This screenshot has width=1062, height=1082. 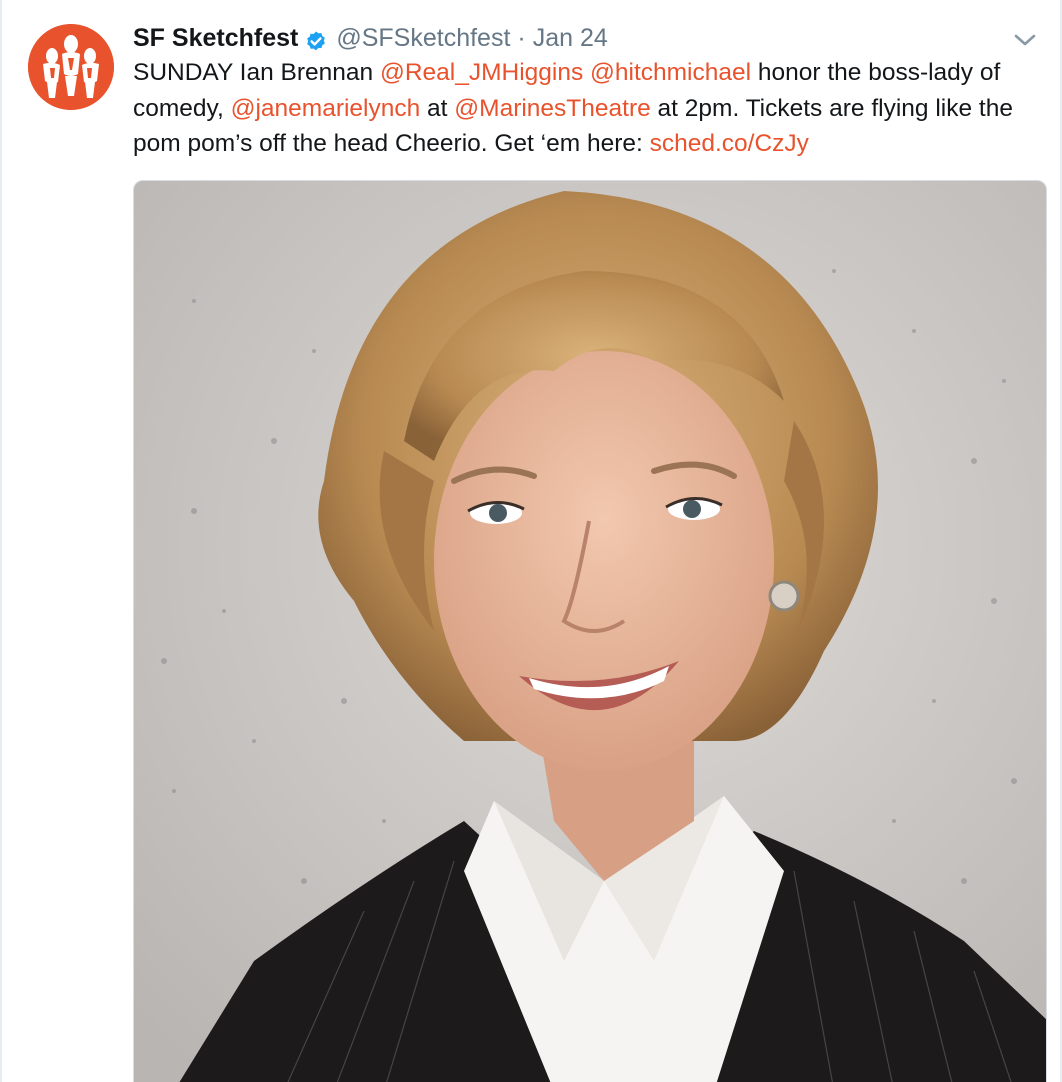 What do you see at coordinates (215, 38) in the screenshot?
I see `author-name: SF Sketchfest` at bounding box center [215, 38].